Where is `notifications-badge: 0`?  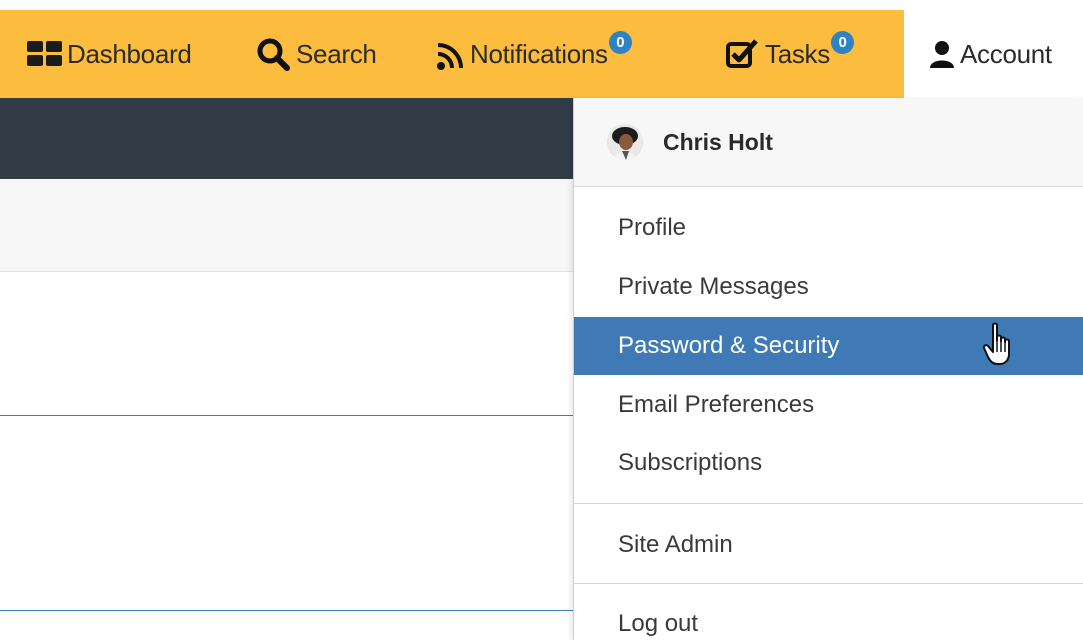
notifications-badge: 0 is located at coordinates (620, 42).